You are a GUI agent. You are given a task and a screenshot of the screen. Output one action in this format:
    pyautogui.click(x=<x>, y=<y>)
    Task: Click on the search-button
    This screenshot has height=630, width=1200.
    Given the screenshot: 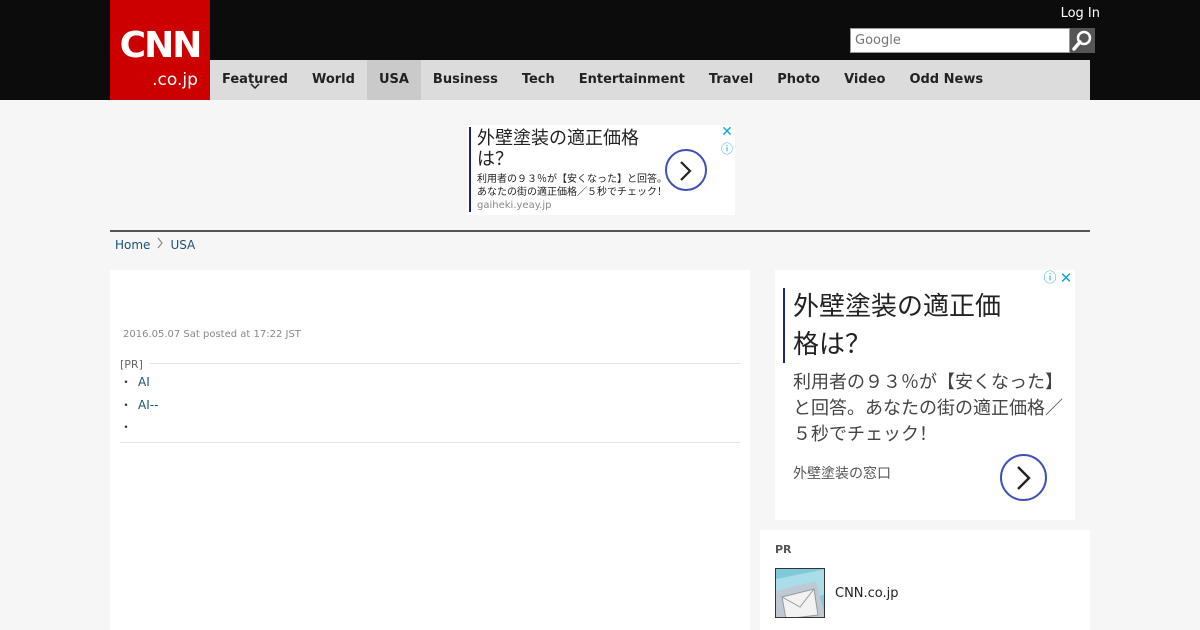 What is the action you would take?
    pyautogui.click(x=1082, y=40)
    